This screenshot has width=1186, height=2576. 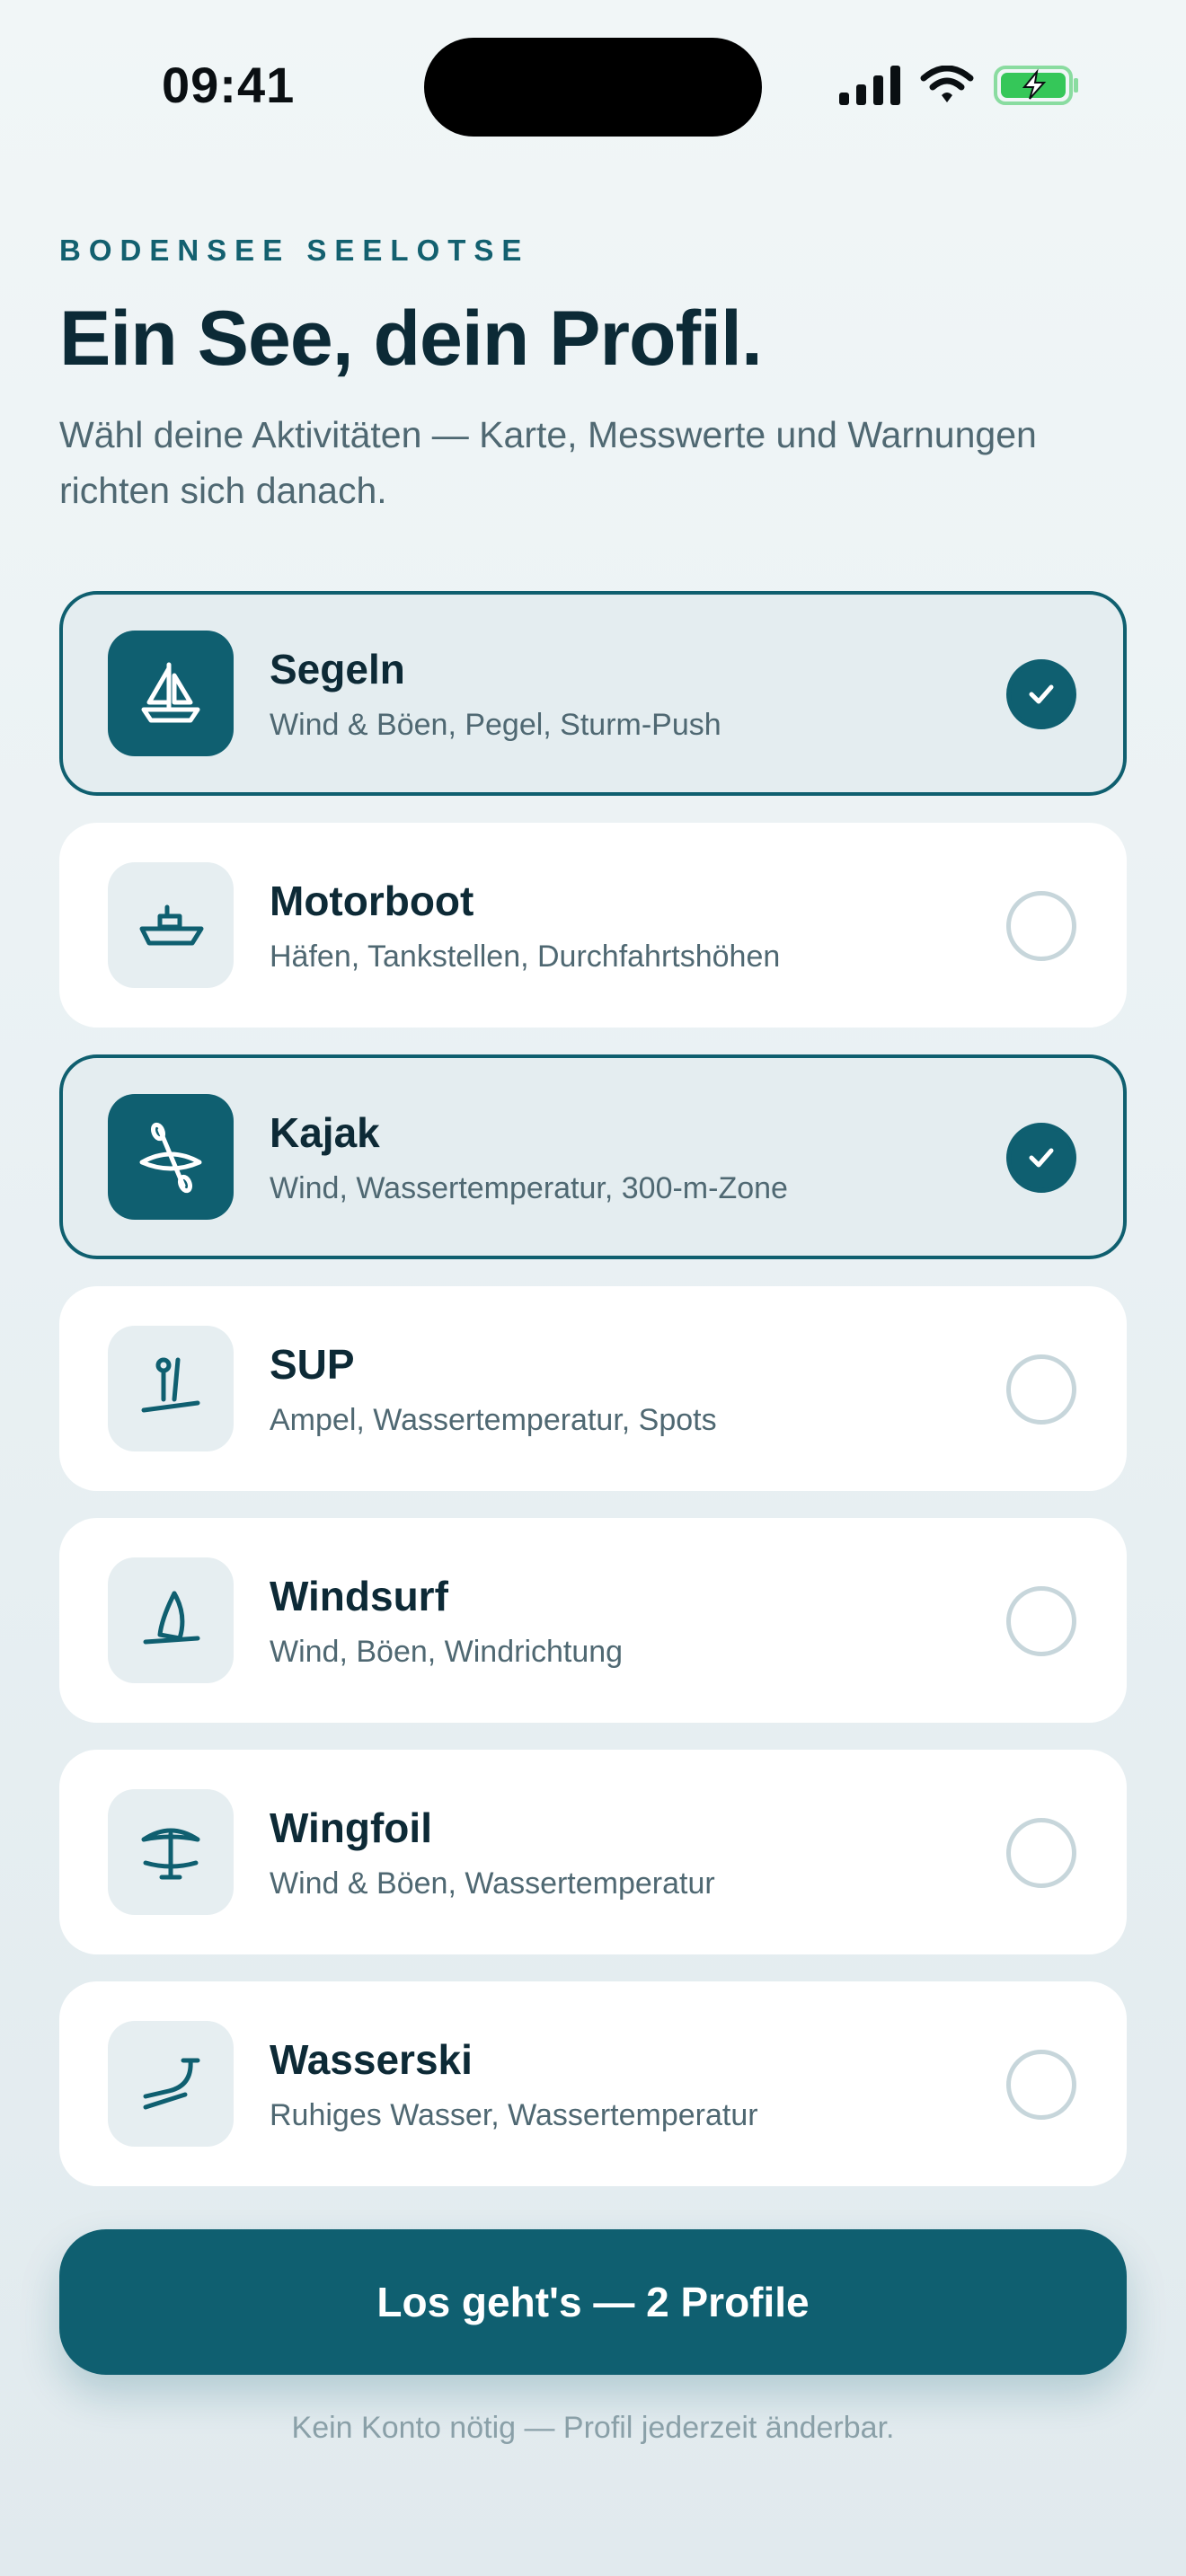 What do you see at coordinates (312, 1364) in the screenshot?
I see `activity-title: SUP` at bounding box center [312, 1364].